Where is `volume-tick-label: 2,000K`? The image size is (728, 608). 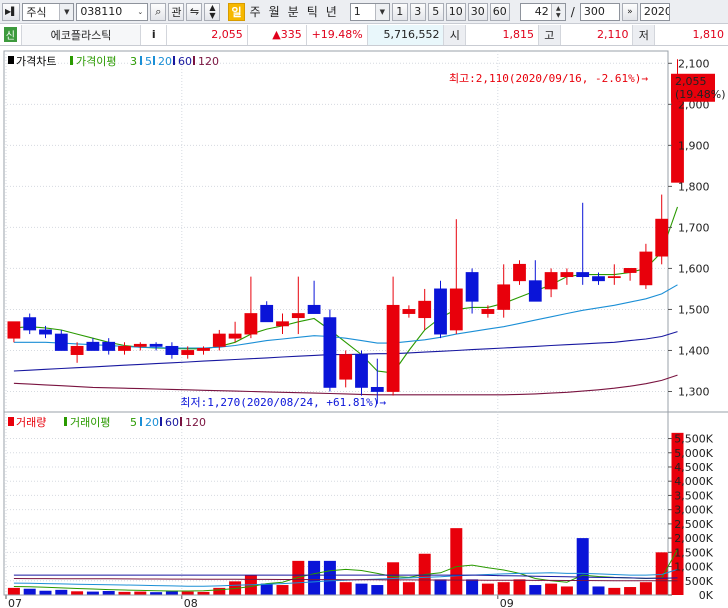 volume-tick-label: 2,000K is located at coordinates (693, 538).